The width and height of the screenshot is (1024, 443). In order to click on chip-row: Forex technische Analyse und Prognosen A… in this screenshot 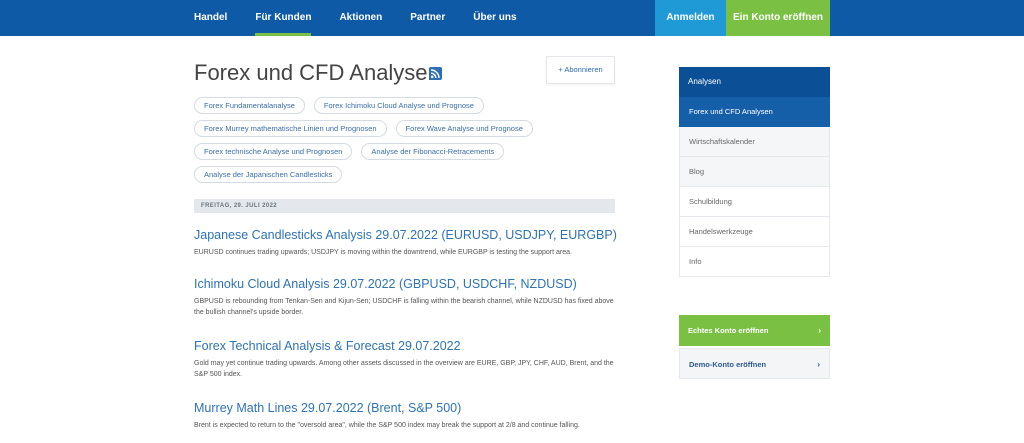, I will do `click(404, 151)`.